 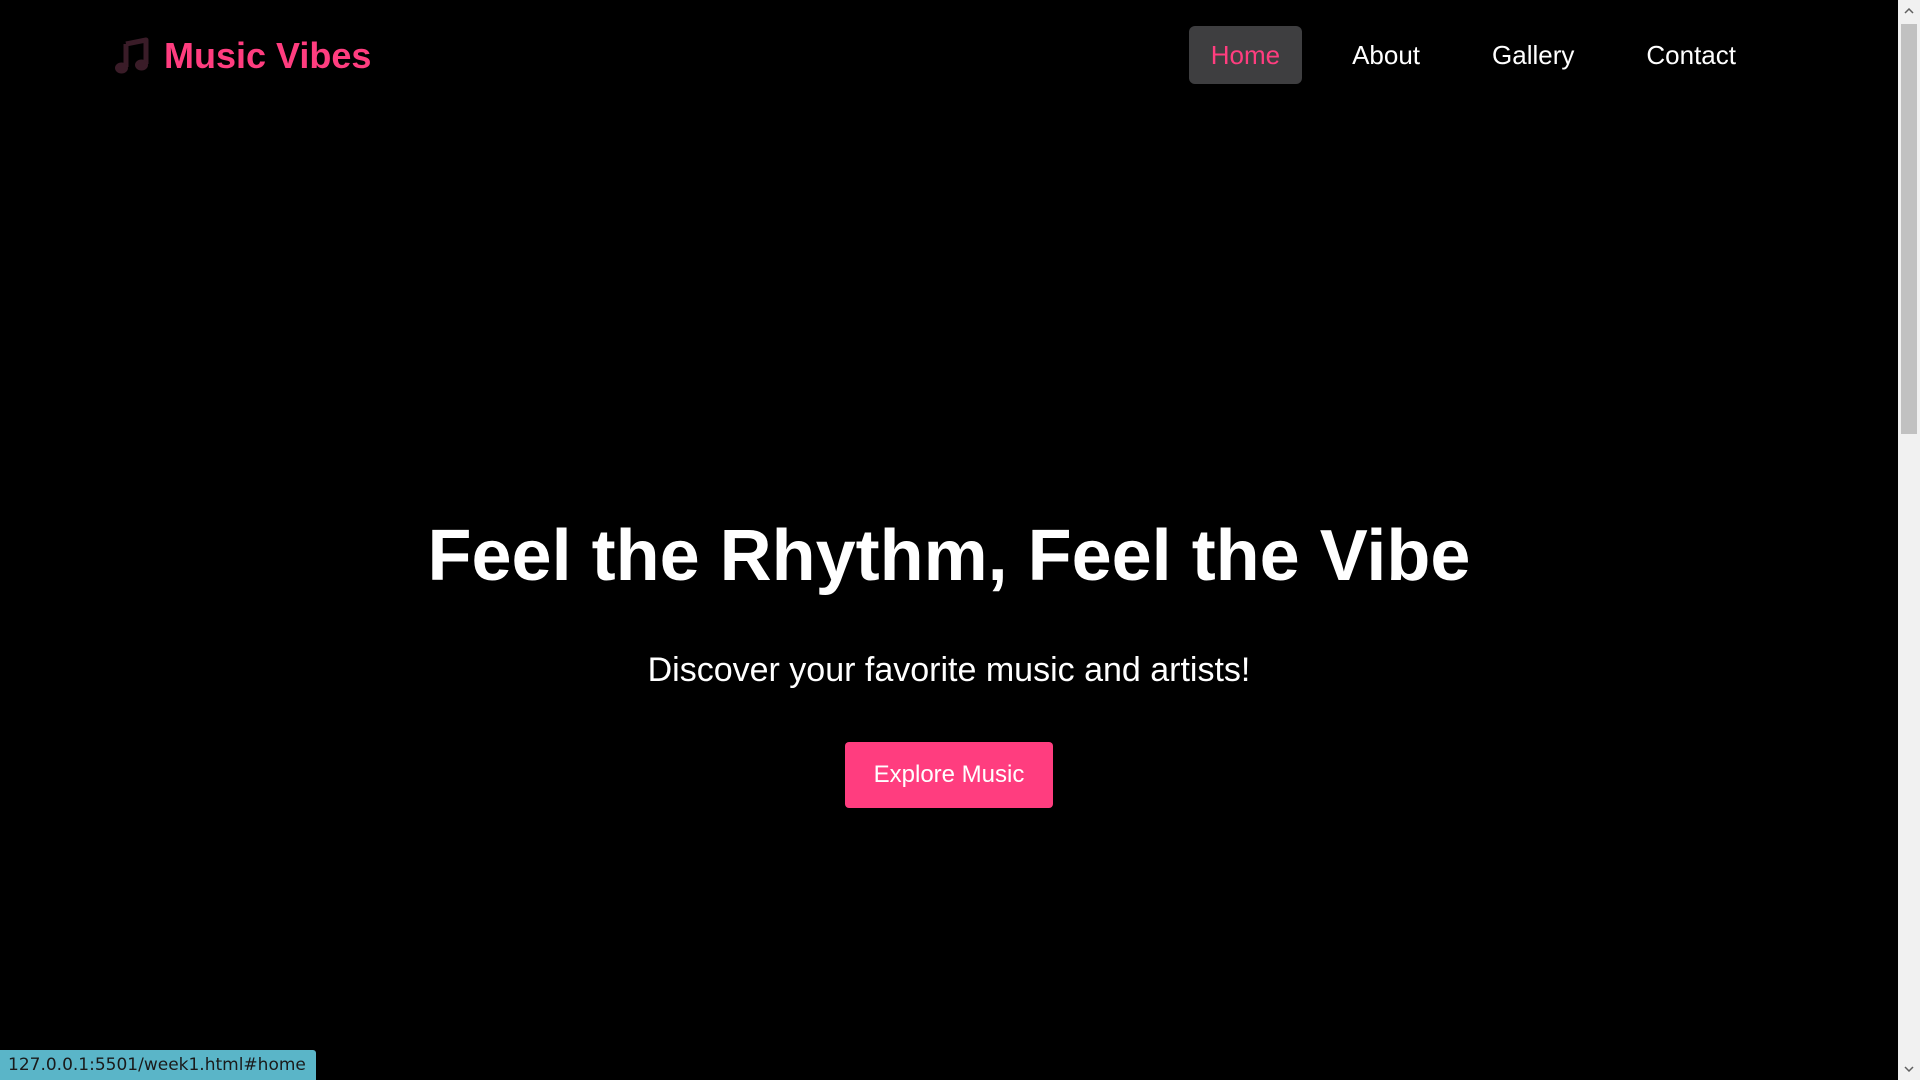 I want to click on scroll-down-arrow-icon, so click(x=1909, y=1069).